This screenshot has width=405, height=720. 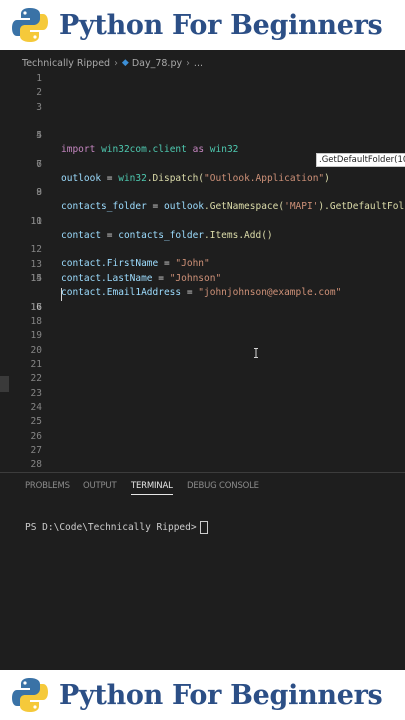 I want to click on code-line: 12 contact.FirstName = "John", so click(x=202, y=249).